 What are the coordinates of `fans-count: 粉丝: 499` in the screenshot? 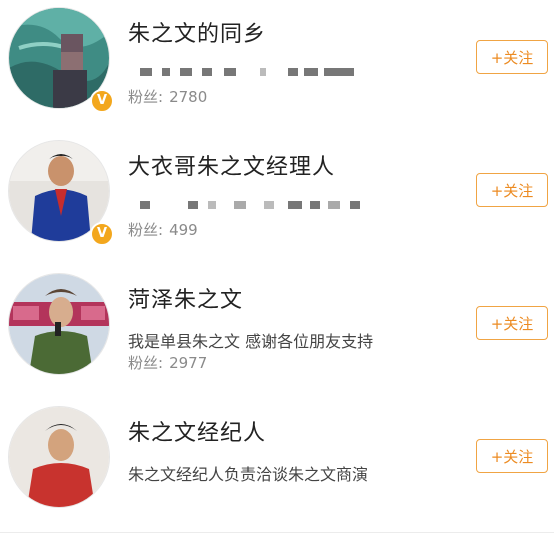 It's located at (163, 230).